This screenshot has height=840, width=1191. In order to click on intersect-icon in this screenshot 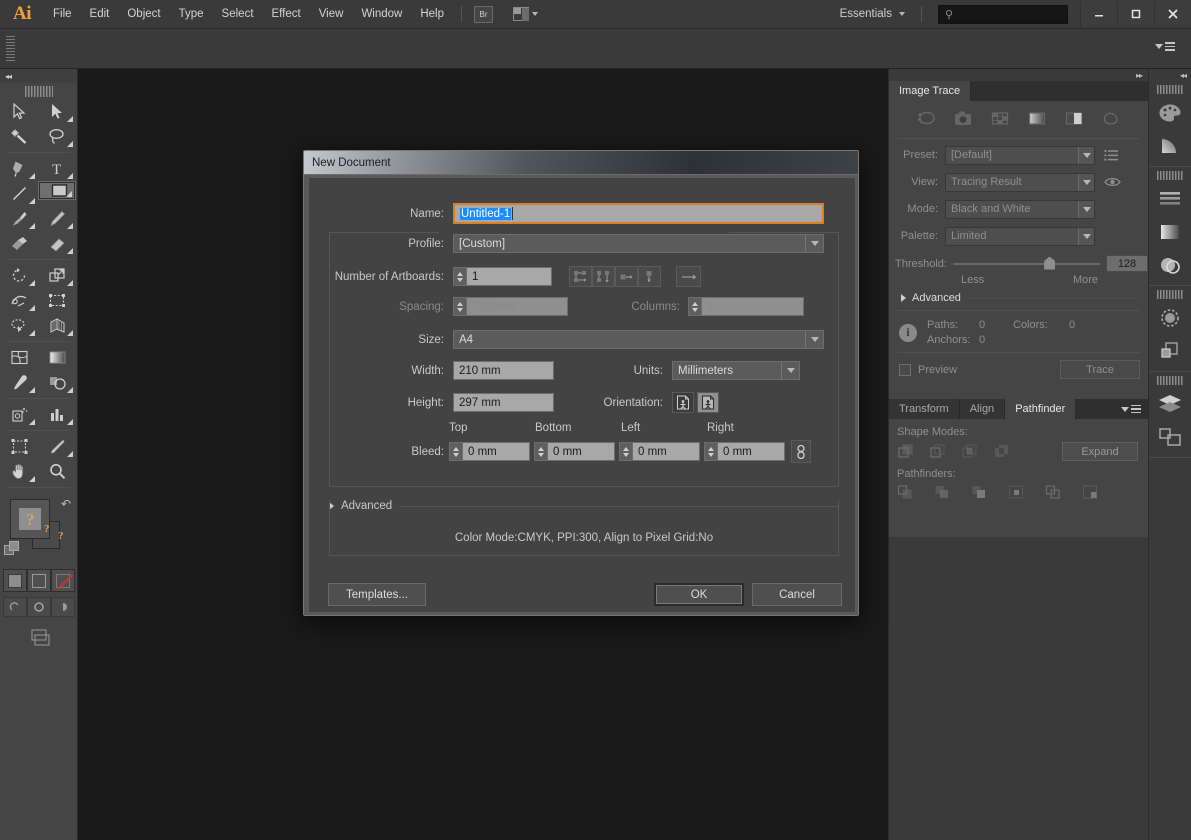, I will do `click(970, 452)`.